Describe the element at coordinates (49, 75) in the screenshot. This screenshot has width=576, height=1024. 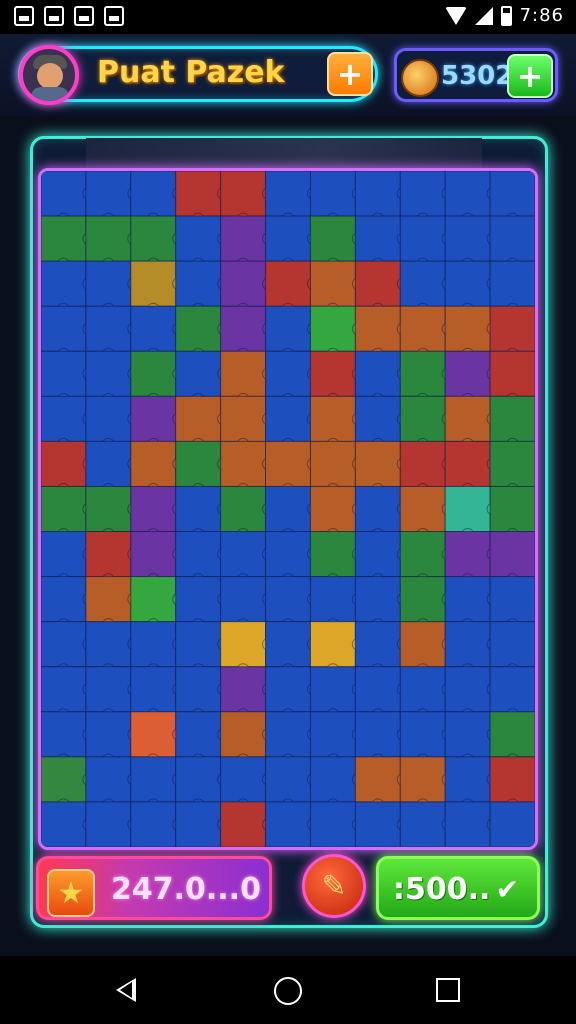
I see `player-avatar` at that location.